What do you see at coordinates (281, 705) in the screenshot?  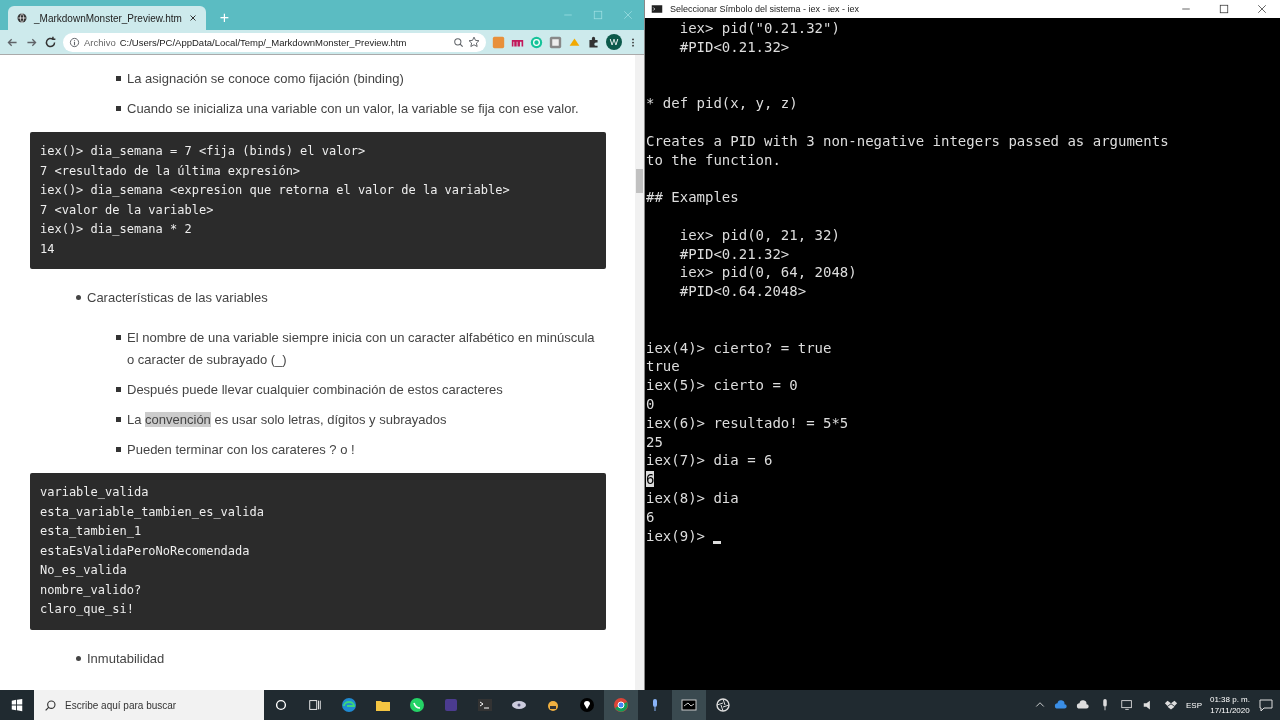 I see `cortana-icon` at bounding box center [281, 705].